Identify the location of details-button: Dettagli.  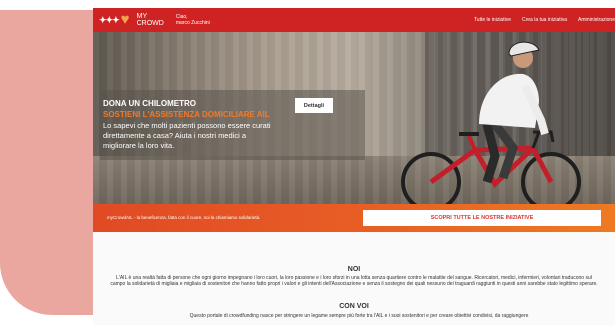
(314, 105).